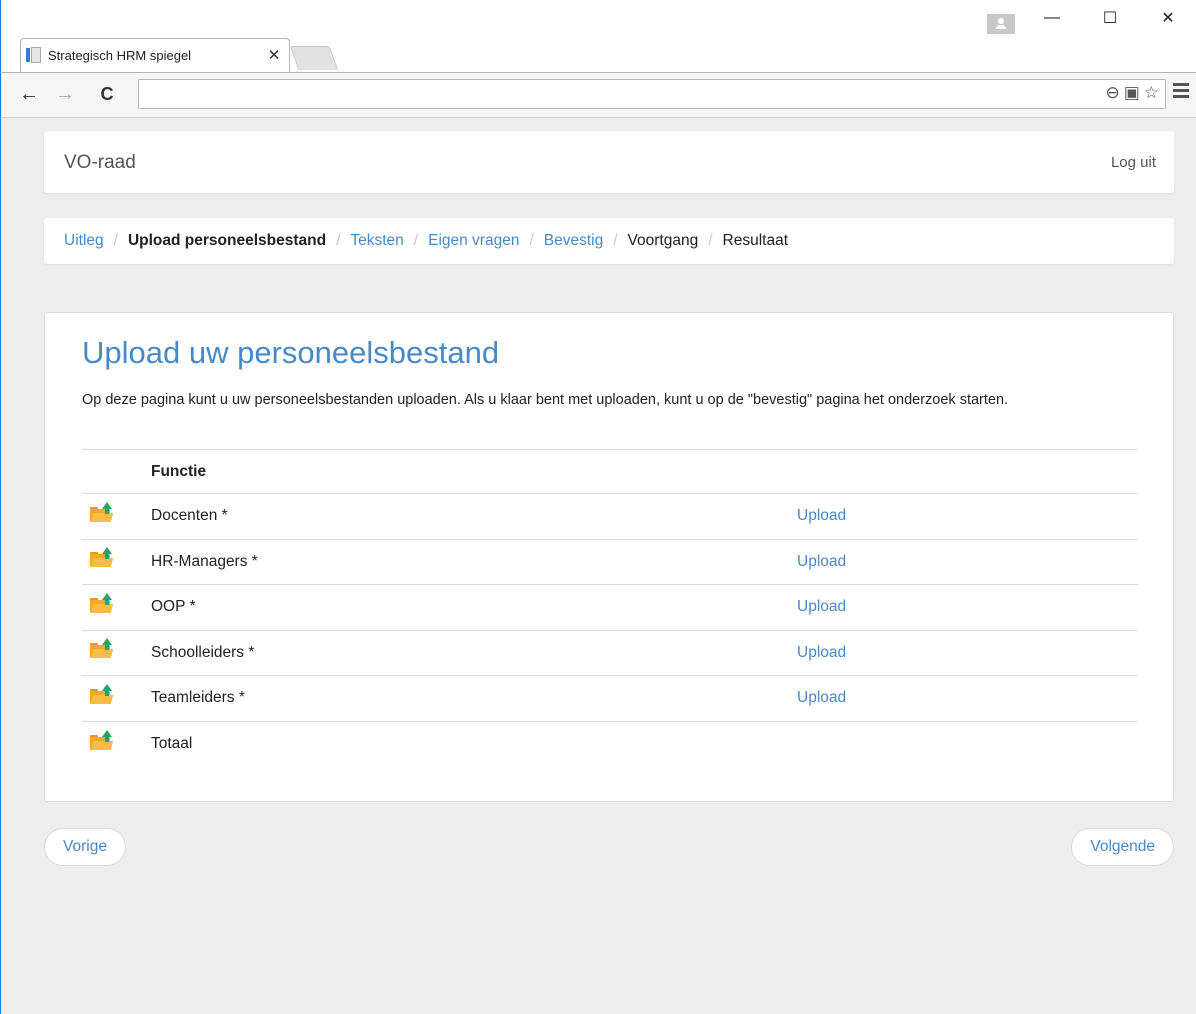 Image resolution: width=1196 pixels, height=1014 pixels. I want to click on bookmark-star-icon: ☆, so click(1151, 93).